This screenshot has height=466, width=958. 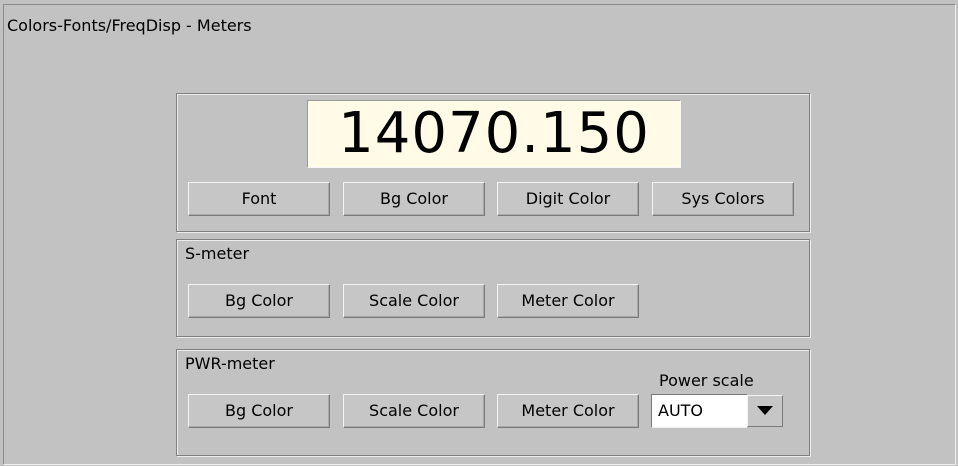 I want to click on pwr-meter-scale-color-button: Scale Color, so click(x=414, y=411).